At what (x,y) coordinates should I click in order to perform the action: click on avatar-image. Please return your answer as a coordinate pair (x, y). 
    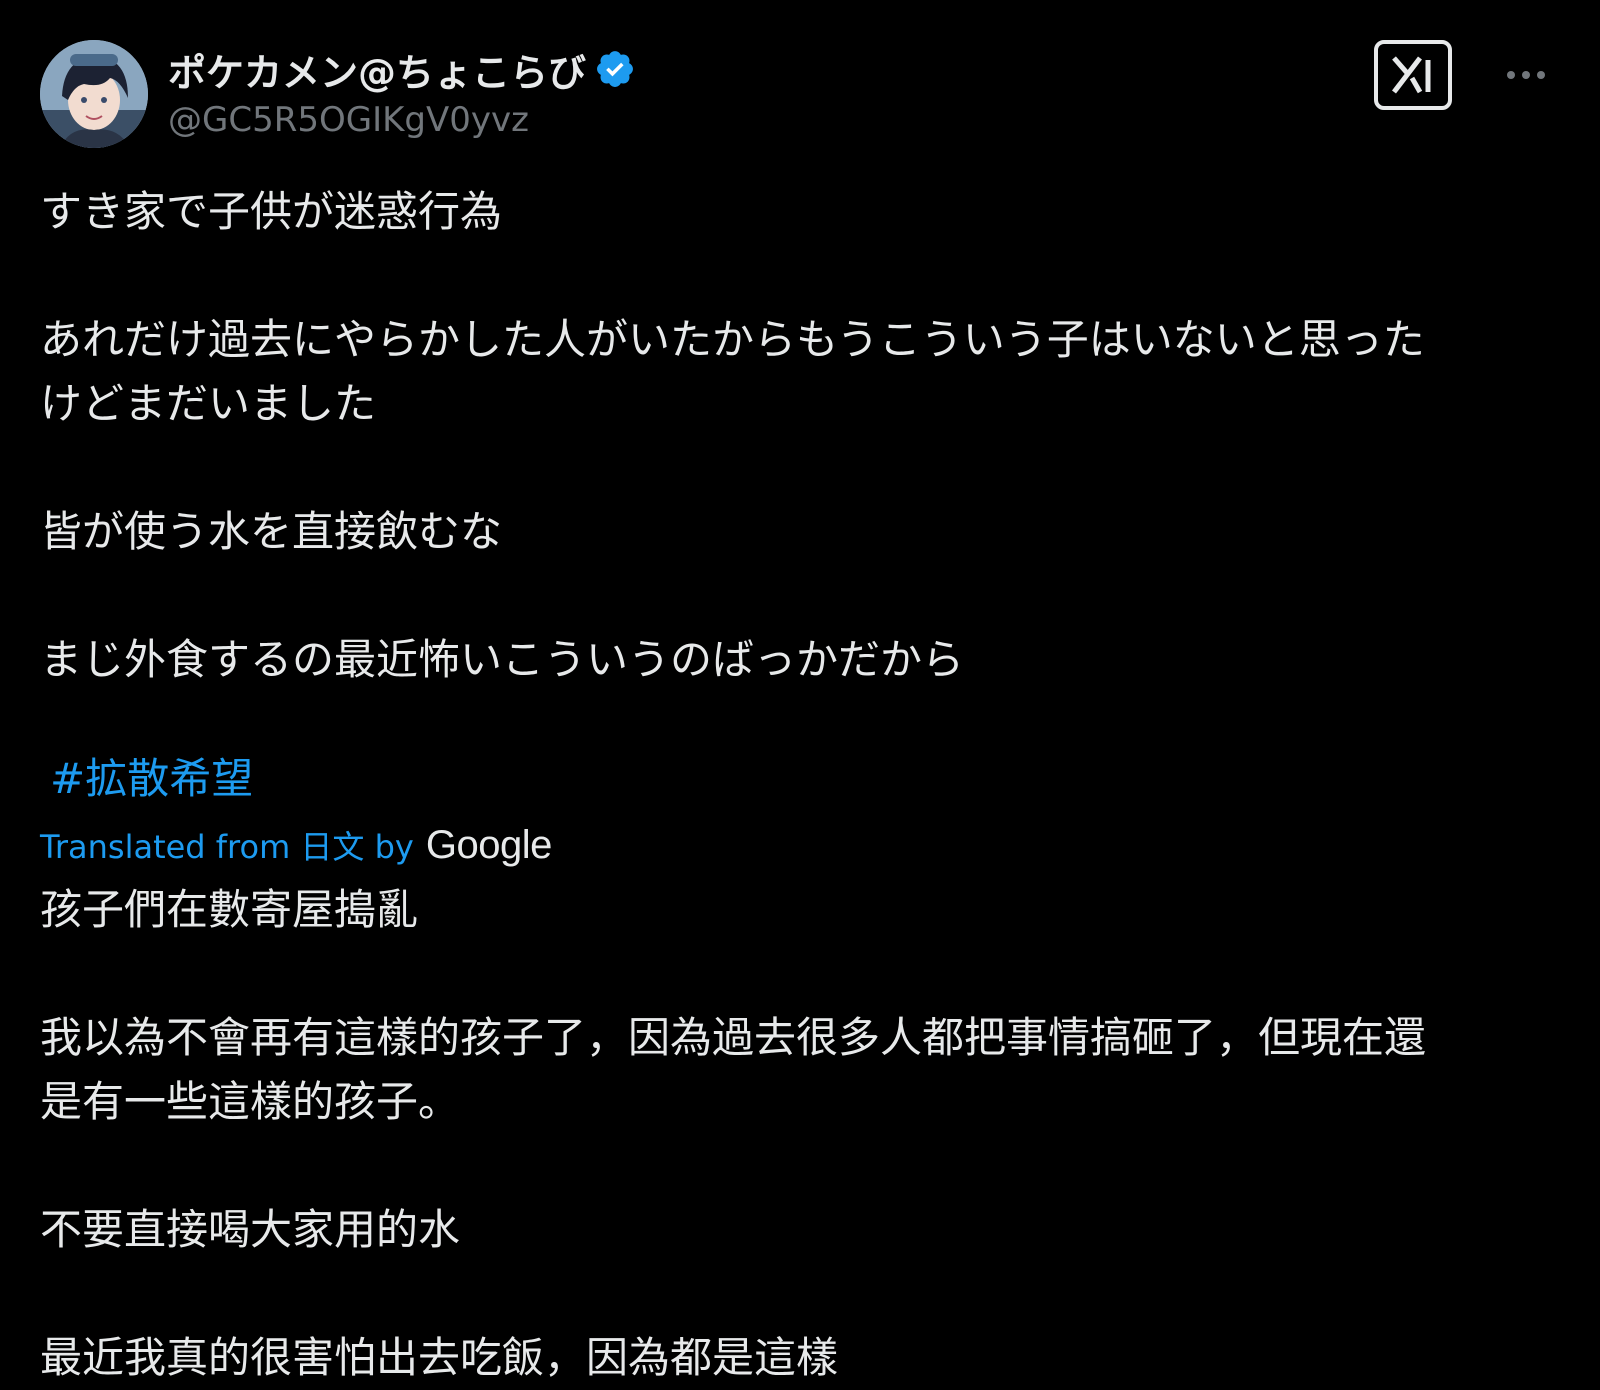
    Looking at the image, I should click on (94, 94).